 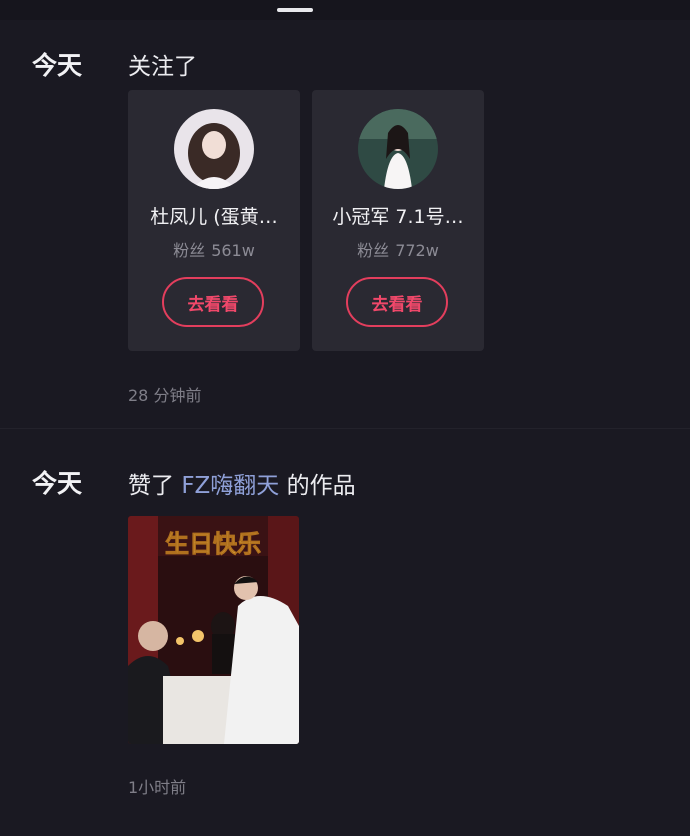 I want to click on action-suffix: 的作品, so click(x=321, y=486).